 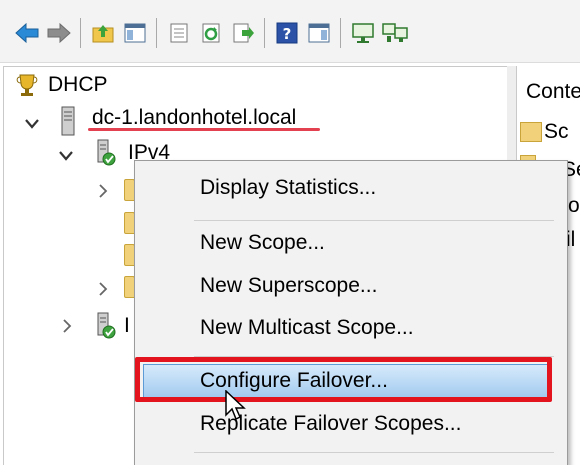 I want to click on tree-node-ipv6: I, so click(x=112, y=326).